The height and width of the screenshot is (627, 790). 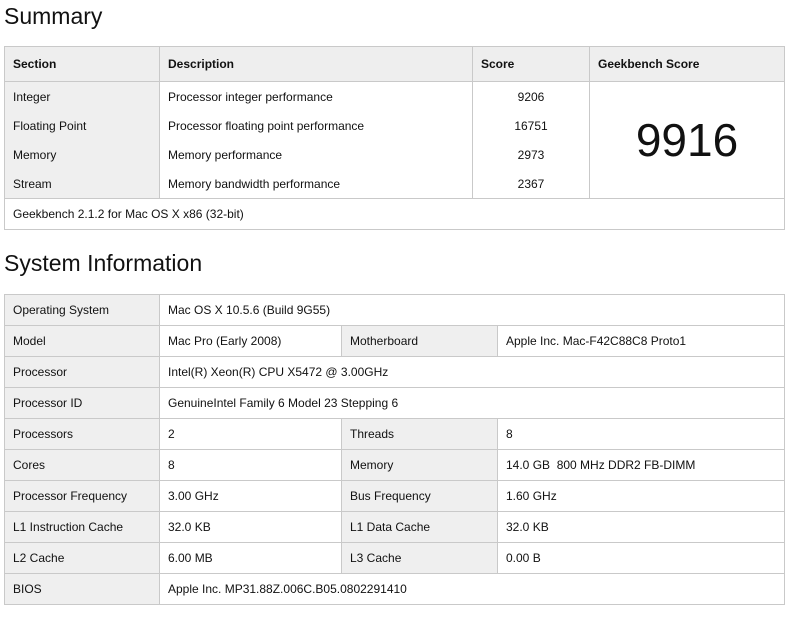 What do you see at coordinates (641, 496) in the screenshot?
I see `bus-frequency-value: 1.60 GHz` at bounding box center [641, 496].